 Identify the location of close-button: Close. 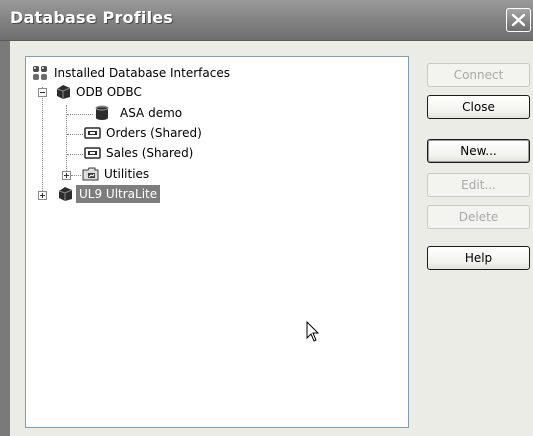
(478, 107).